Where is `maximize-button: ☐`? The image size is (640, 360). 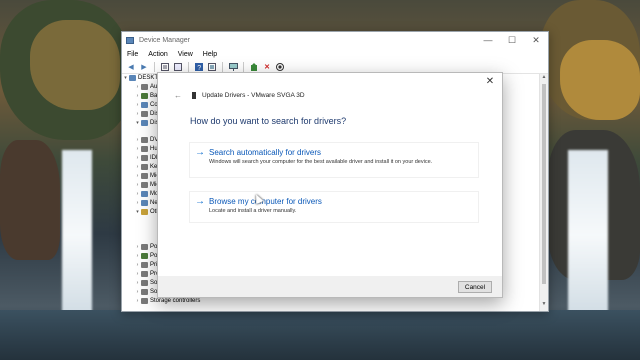
maximize-button: ☐ is located at coordinates (512, 40).